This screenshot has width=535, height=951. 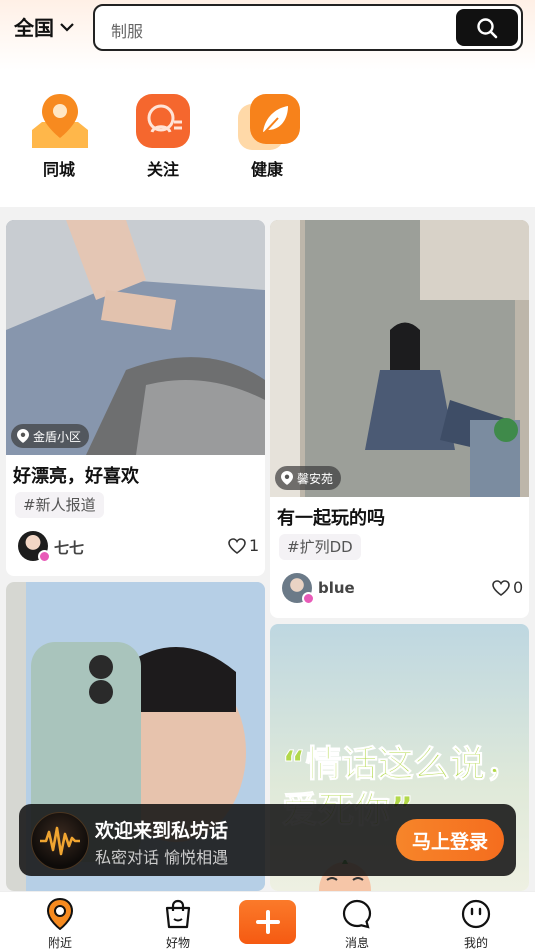 I want to click on location-text: 金盾小区, so click(x=57, y=436).